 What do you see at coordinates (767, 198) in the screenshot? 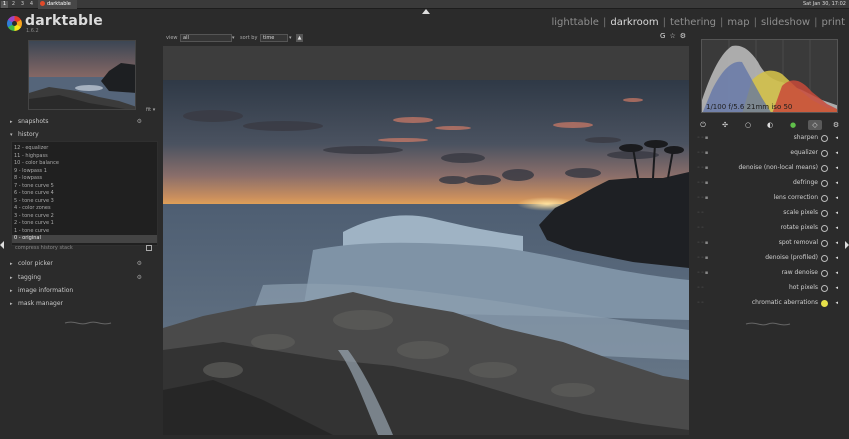
I see `module-lens-correction: ◦◦▪ lens correction ◂` at bounding box center [767, 198].